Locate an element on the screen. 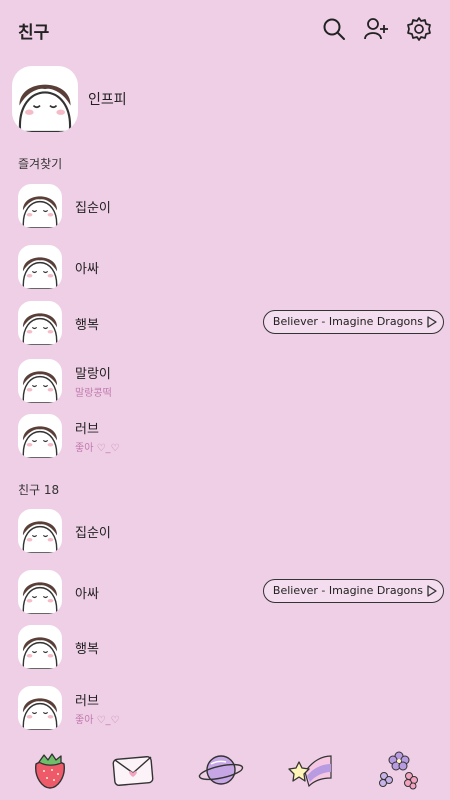 The height and width of the screenshot is (800, 450). friend-row: 행복 Believer - Imagine Dragons is located at coordinates (231, 323).